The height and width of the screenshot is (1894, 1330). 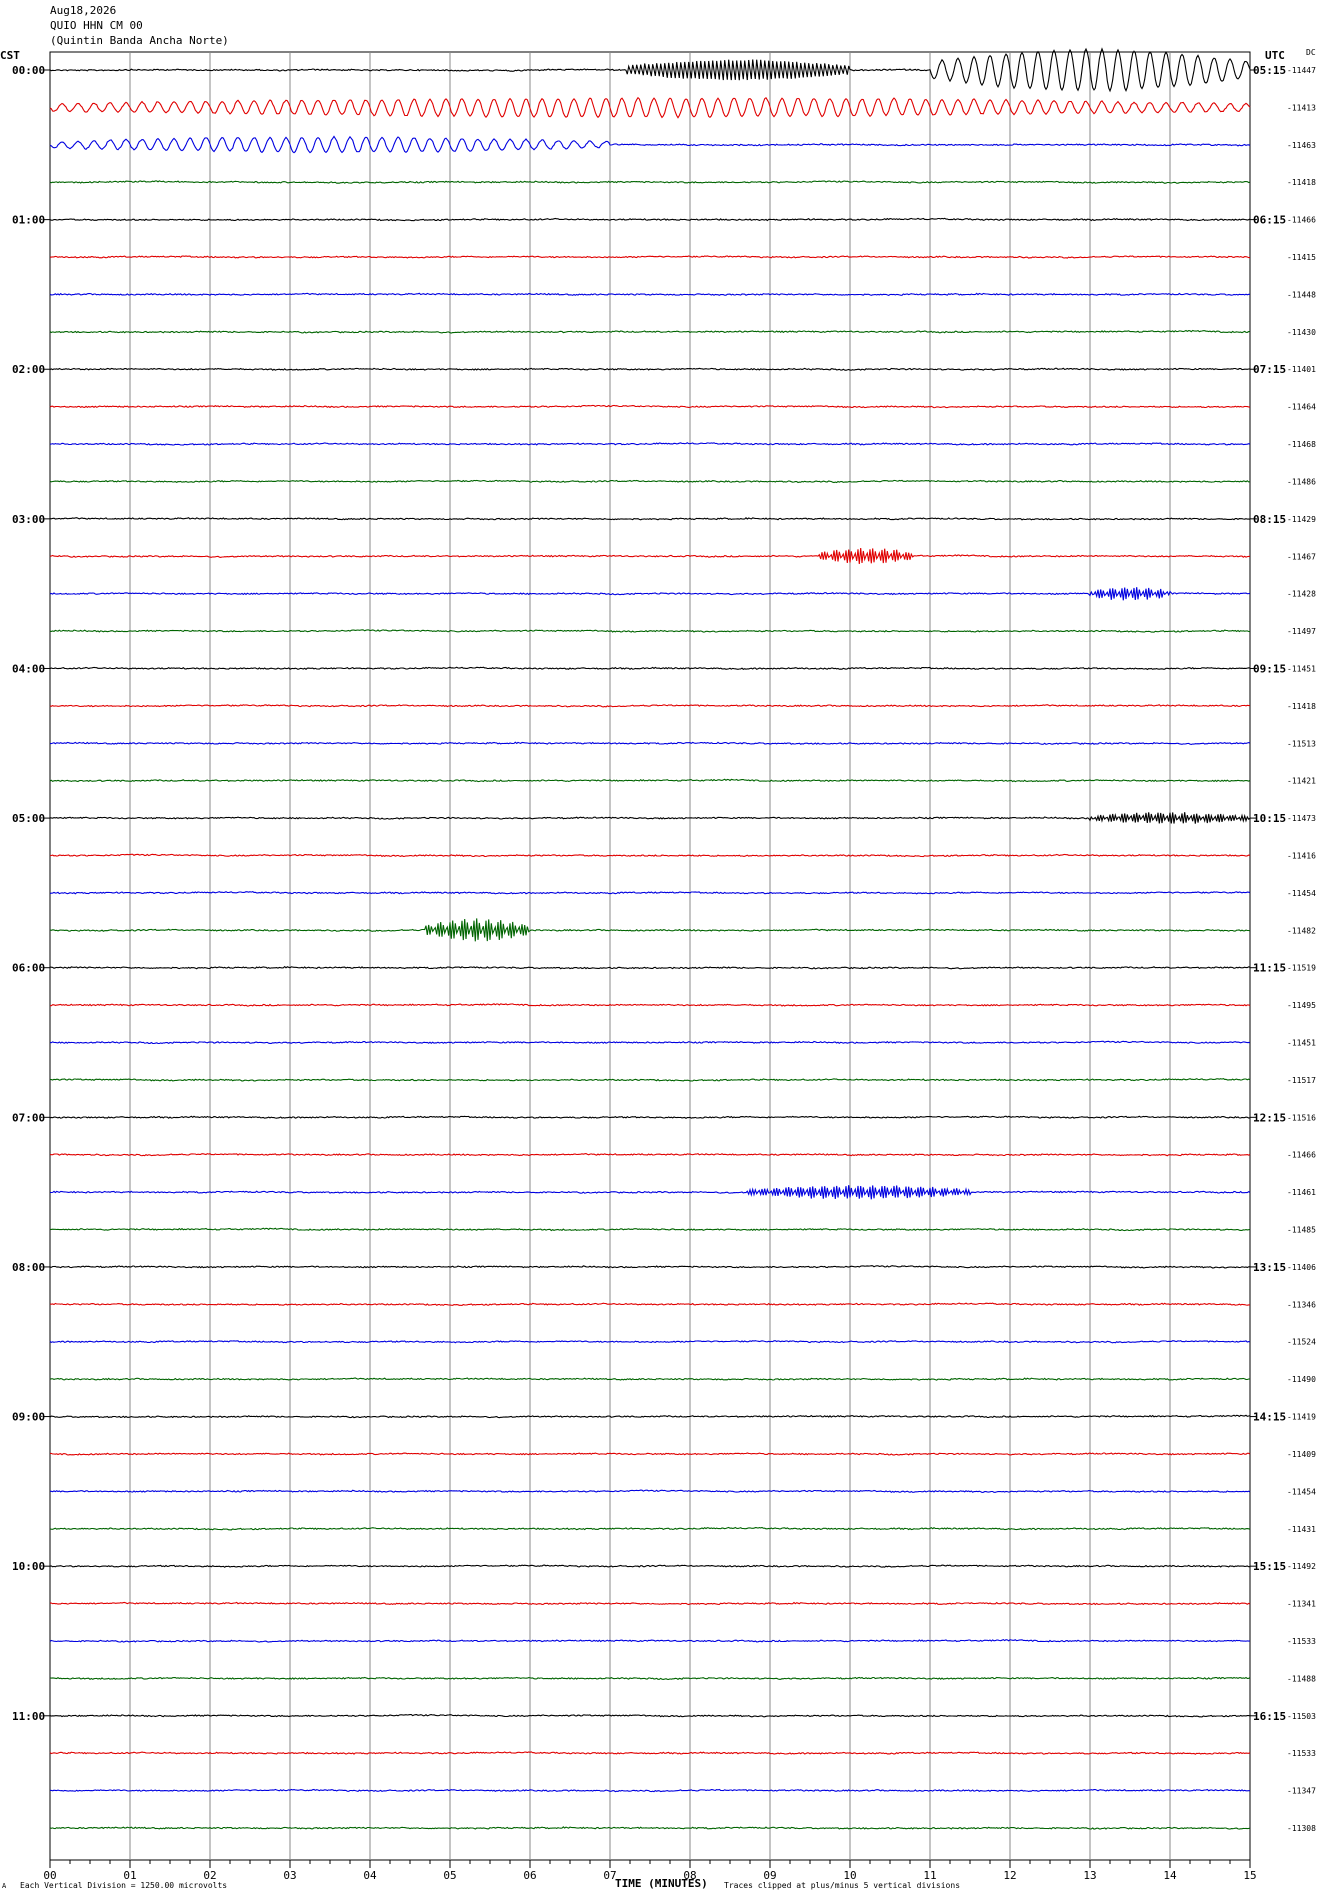 What do you see at coordinates (1269, 220) in the screenshot?
I see `utc-hour-label: 06:15` at bounding box center [1269, 220].